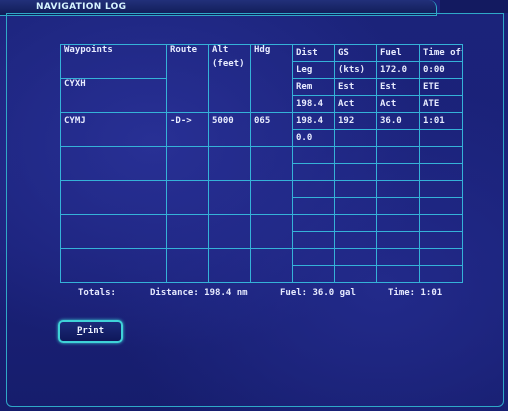 Image resolution: width=508 pixels, height=411 pixels. I want to click on header-waypoints: Waypoints, so click(113, 61).